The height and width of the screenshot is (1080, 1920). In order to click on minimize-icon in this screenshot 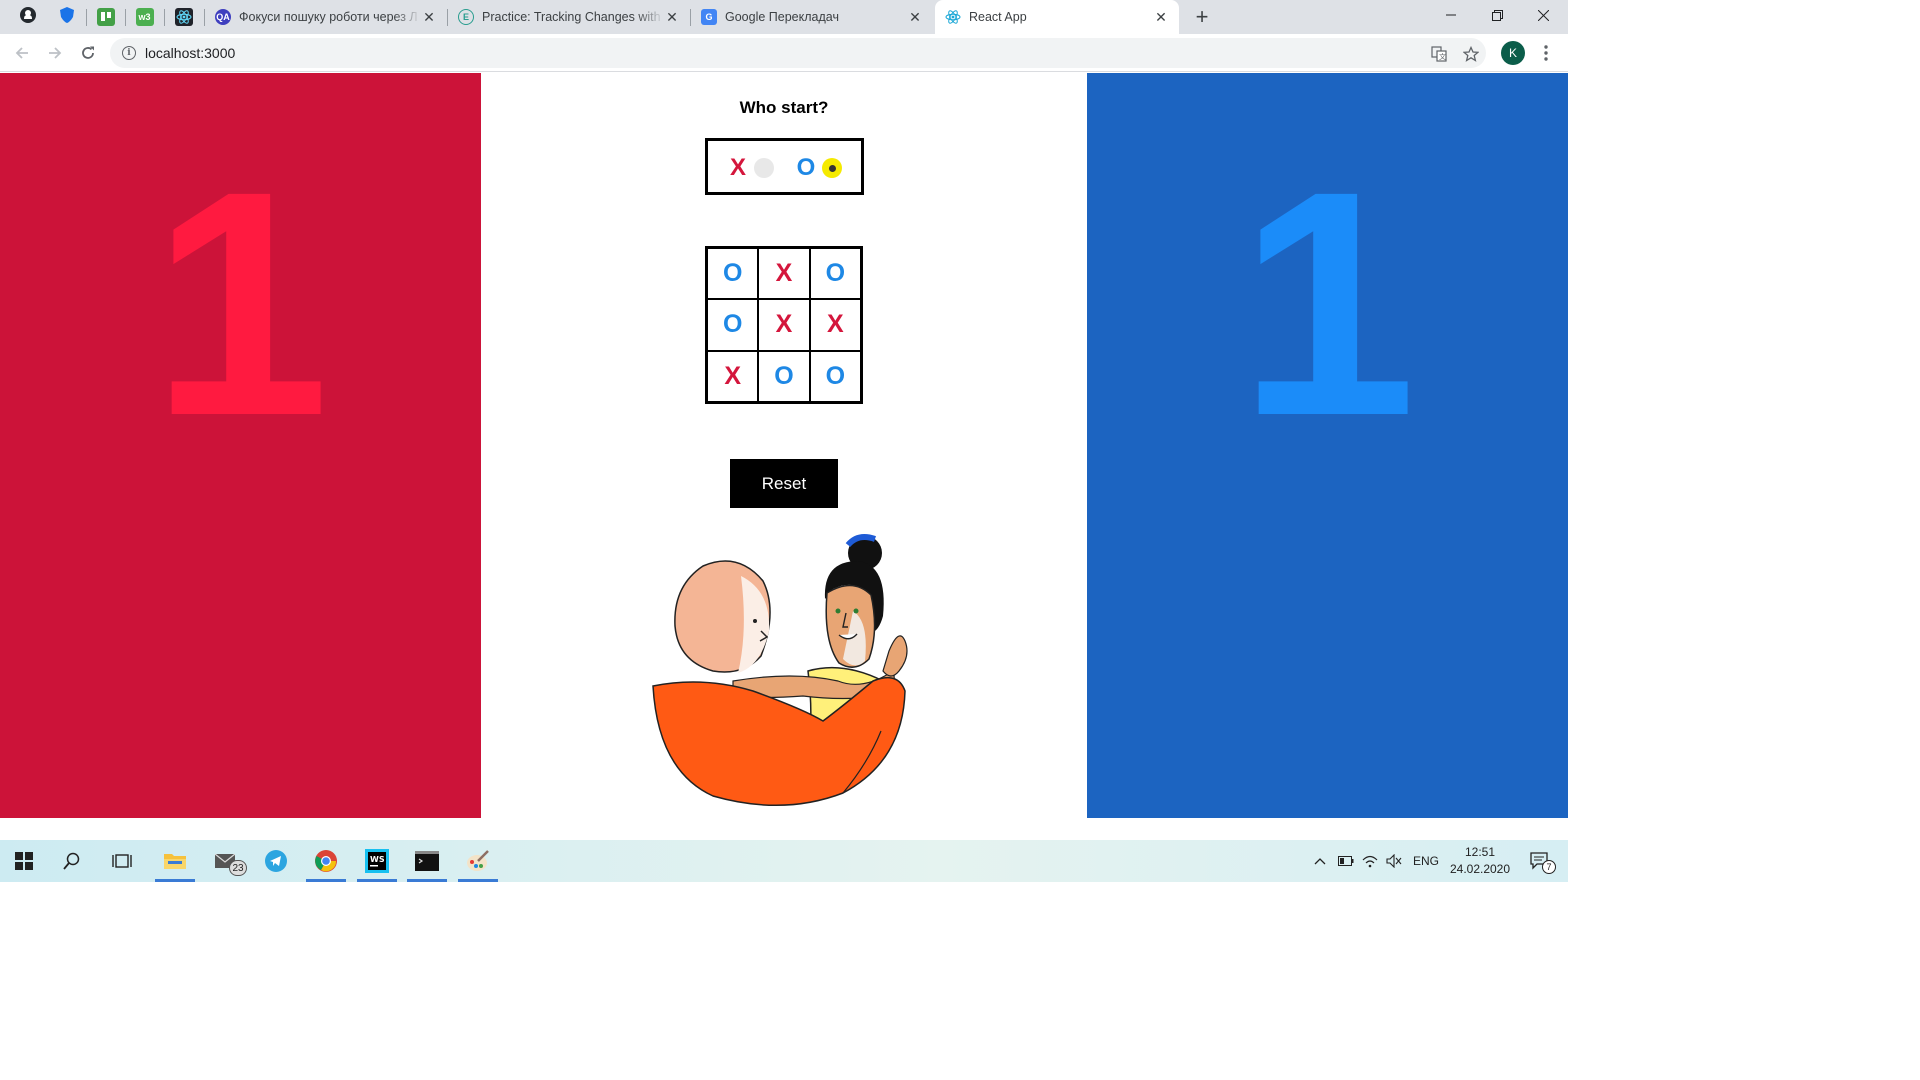, I will do `click(1451, 15)`.